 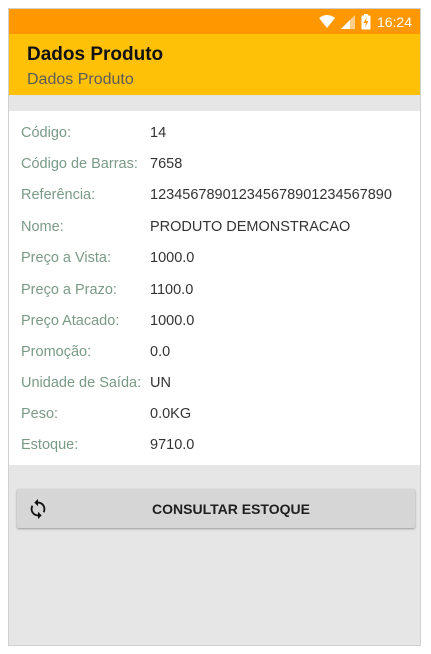 I want to click on field-label: Preço a Prazo:, so click(x=69, y=290).